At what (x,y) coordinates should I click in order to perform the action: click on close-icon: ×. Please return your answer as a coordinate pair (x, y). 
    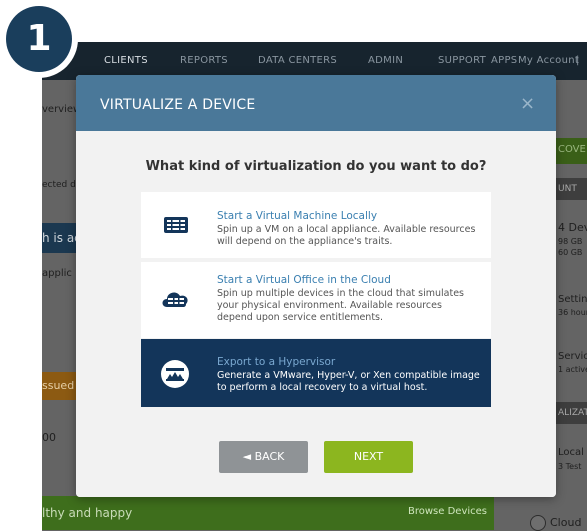
    Looking at the image, I should click on (527, 103).